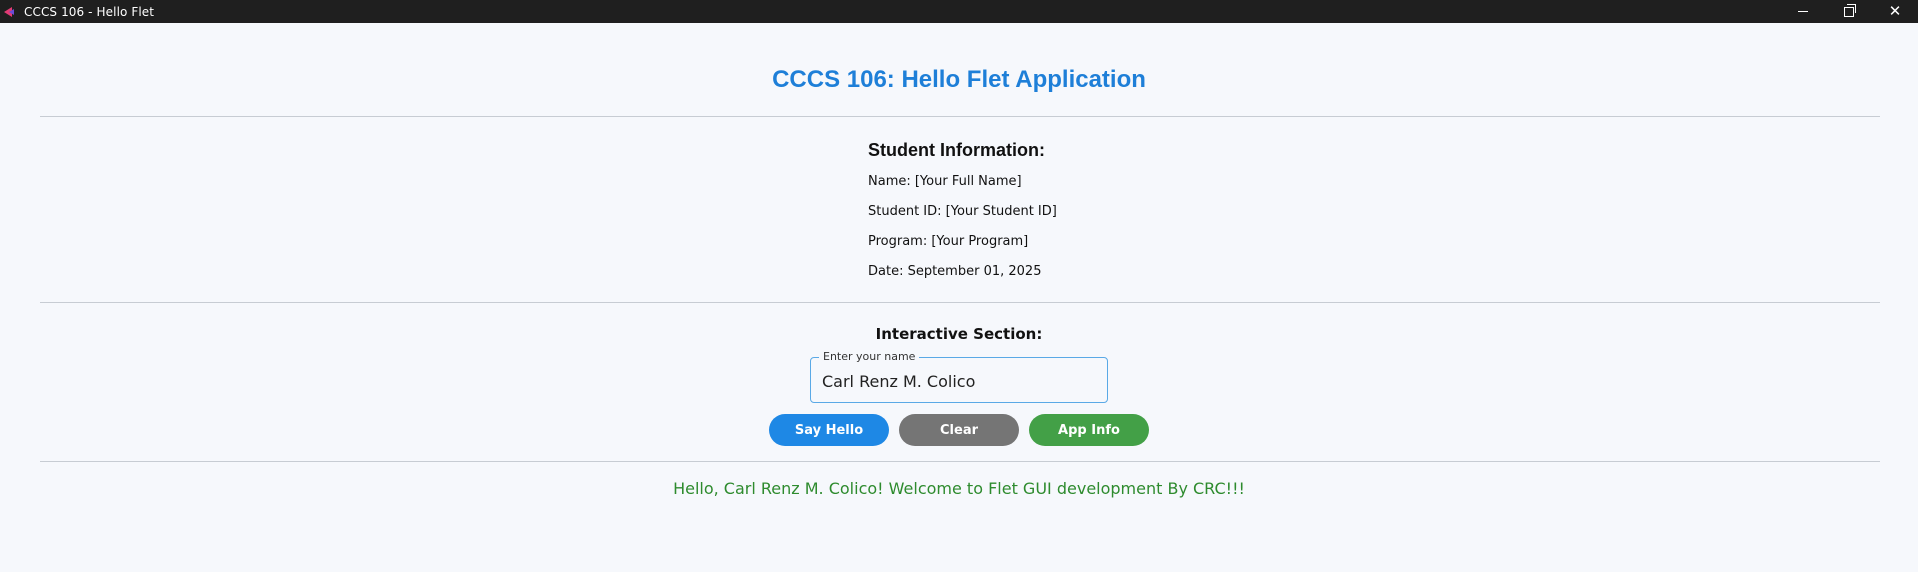 This screenshot has height=572, width=1918. I want to click on minimize-icon, so click(1803, 11).